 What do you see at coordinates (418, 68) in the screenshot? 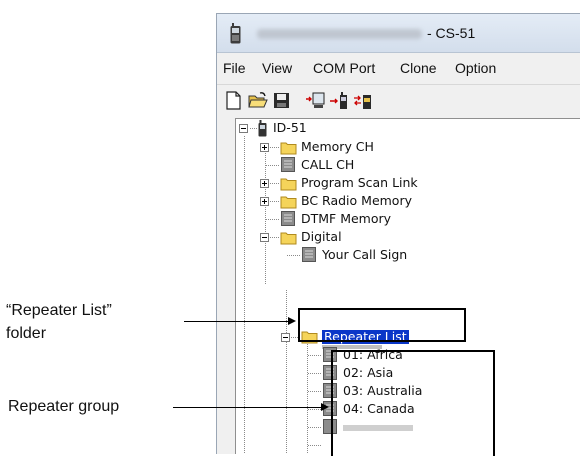
I see `menu-clone: Clone` at bounding box center [418, 68].